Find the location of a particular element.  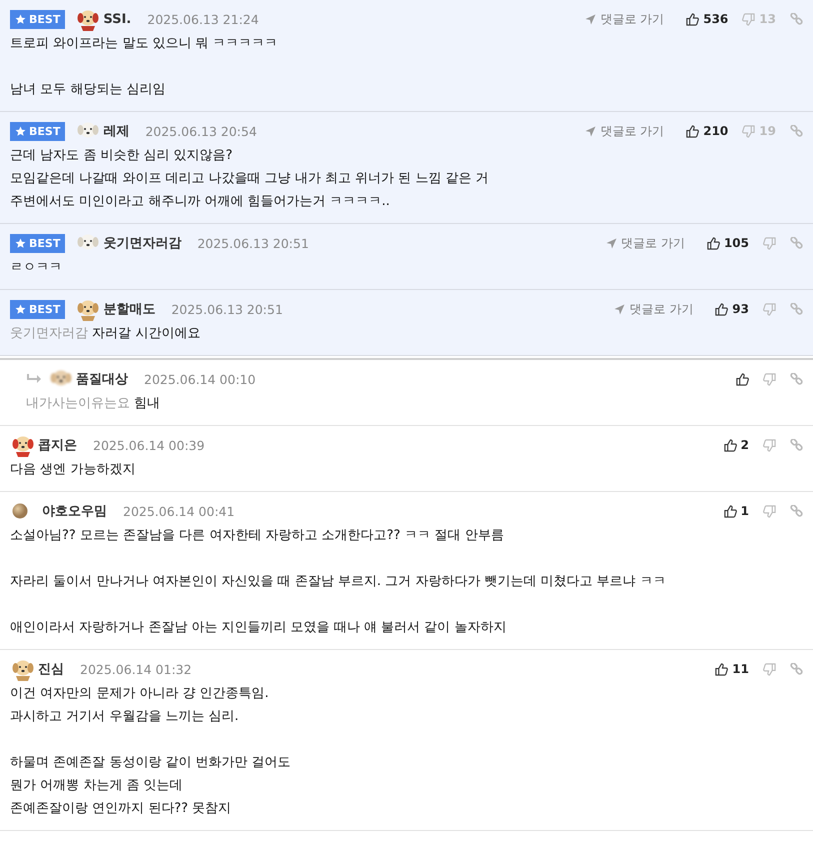

like-button: 536 is located at coordinates (707, 19).